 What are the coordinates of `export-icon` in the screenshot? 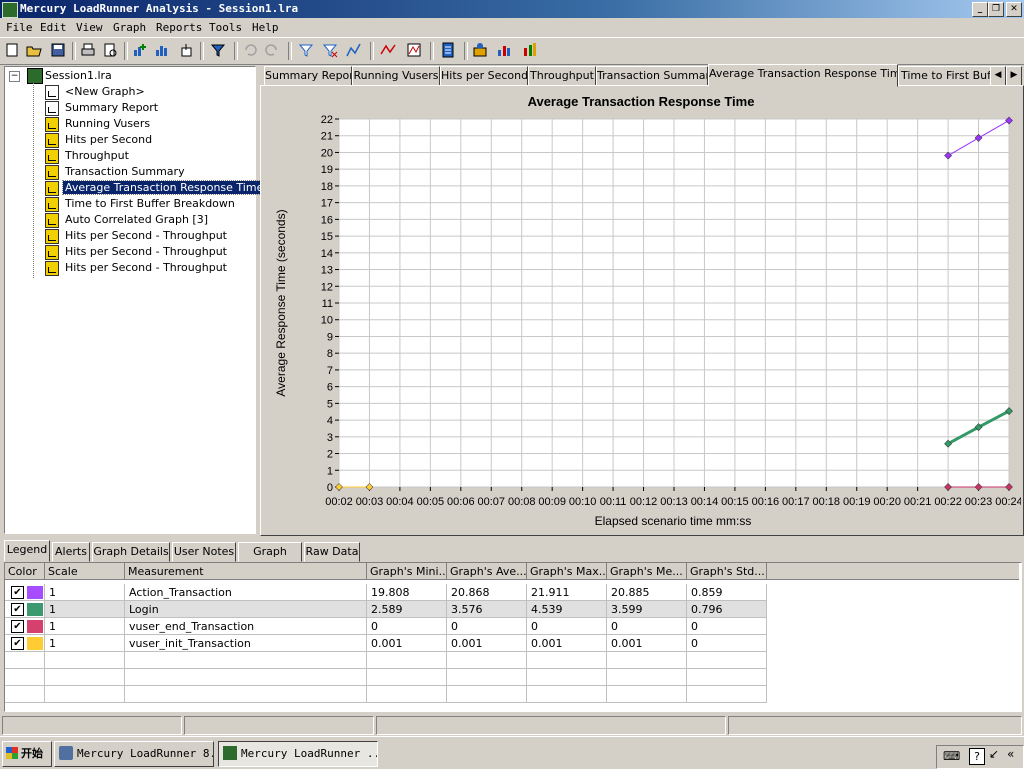 It's located at (186, 50).